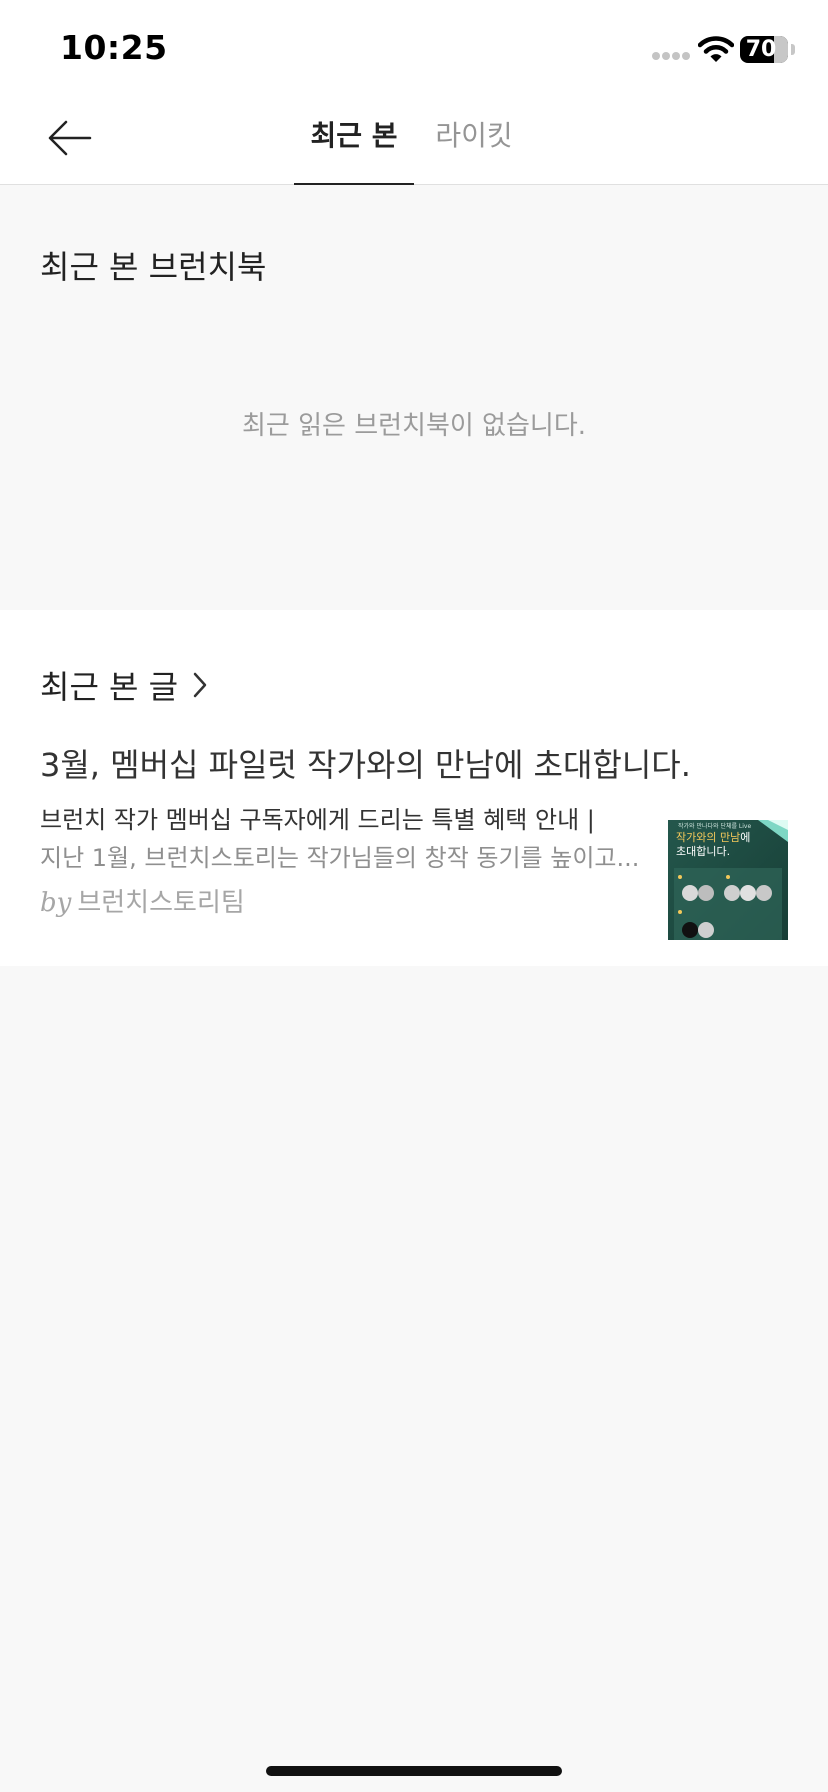 The image size is (828, 1792). Describe the element at coordinates (474, 137) in the screenshot. I see `tab-like: 라이킷` at that location.